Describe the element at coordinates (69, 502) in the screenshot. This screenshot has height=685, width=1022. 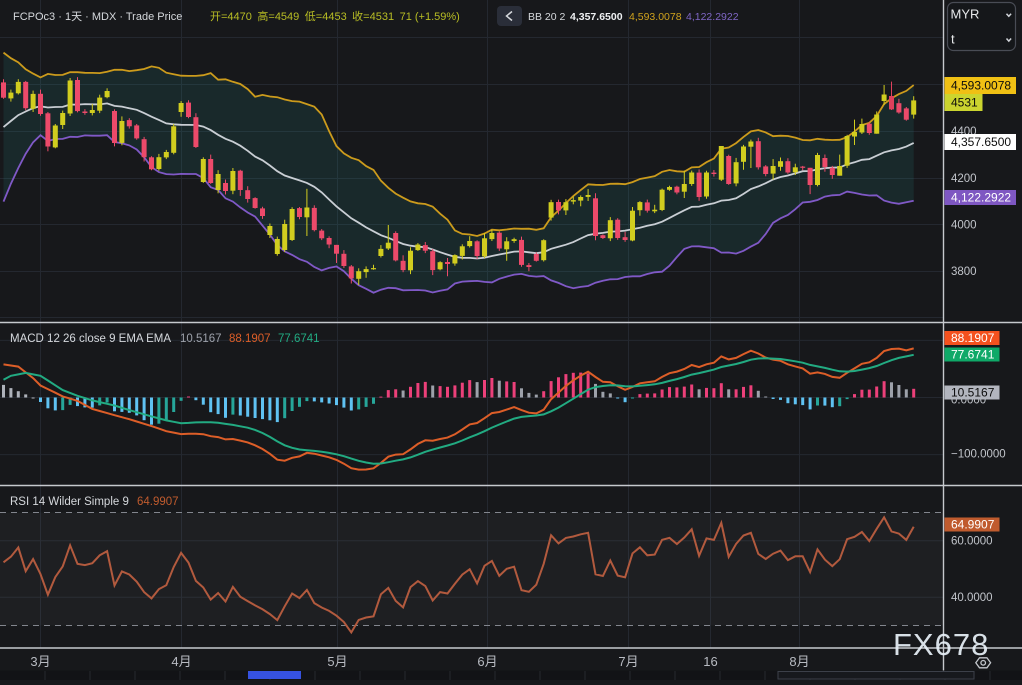
I see `svg-text: RSI 14 Wilder Simple 9` at that location.